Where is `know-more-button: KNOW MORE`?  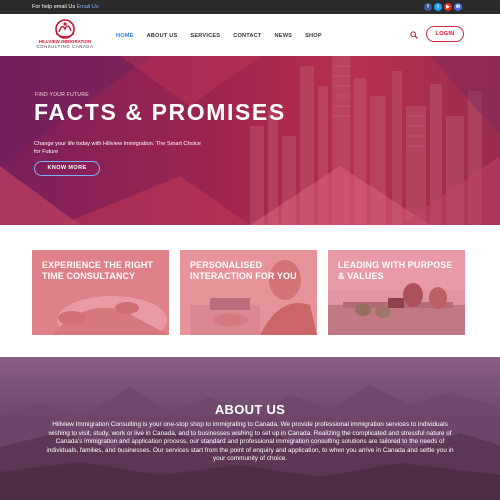 know-more-button: KNOW MORE is located at coordinates (67, 168).